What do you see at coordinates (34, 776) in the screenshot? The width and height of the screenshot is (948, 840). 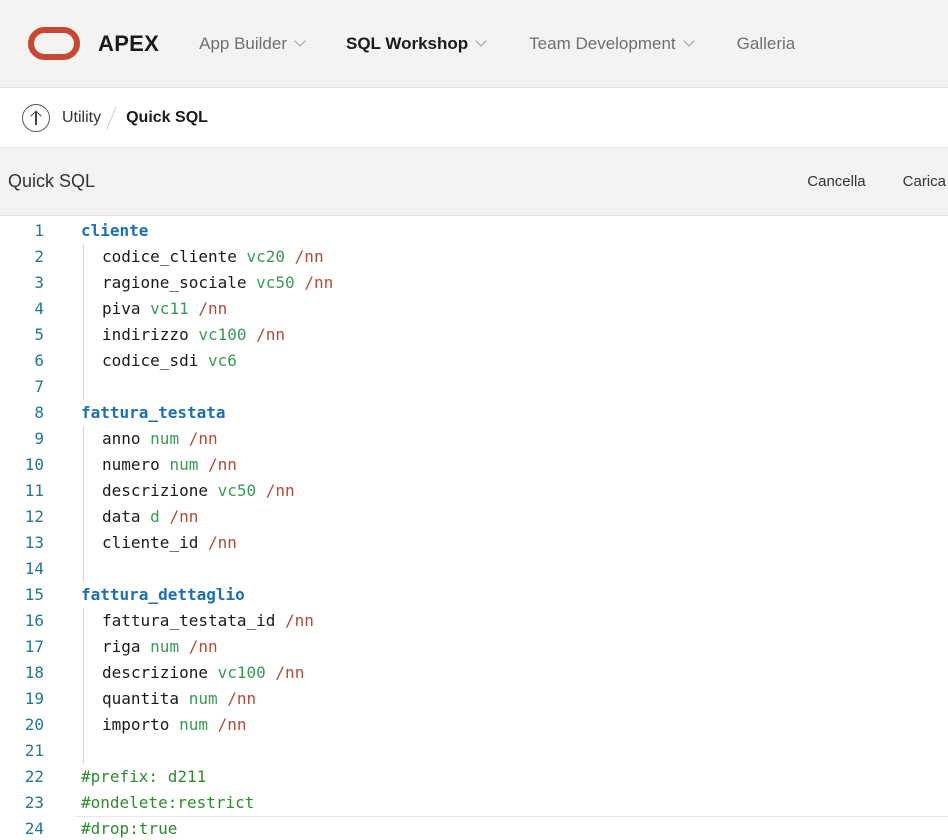 I see `line-number: 22` at bounding box center [34, 776].